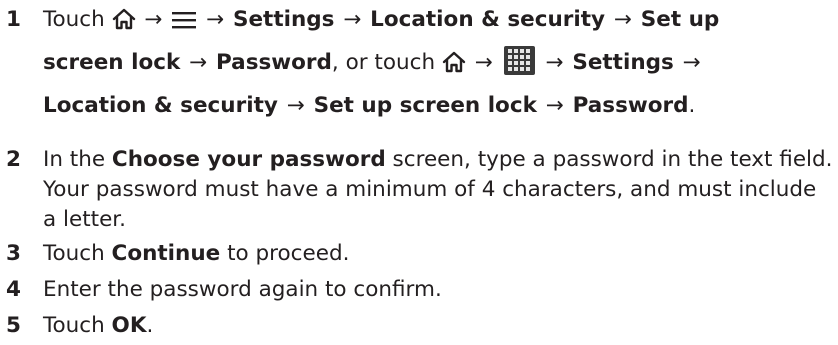  Describe the element at coordinates (285, 253) in the screenshot. I see `step-text-post: to proceed.` at that location.